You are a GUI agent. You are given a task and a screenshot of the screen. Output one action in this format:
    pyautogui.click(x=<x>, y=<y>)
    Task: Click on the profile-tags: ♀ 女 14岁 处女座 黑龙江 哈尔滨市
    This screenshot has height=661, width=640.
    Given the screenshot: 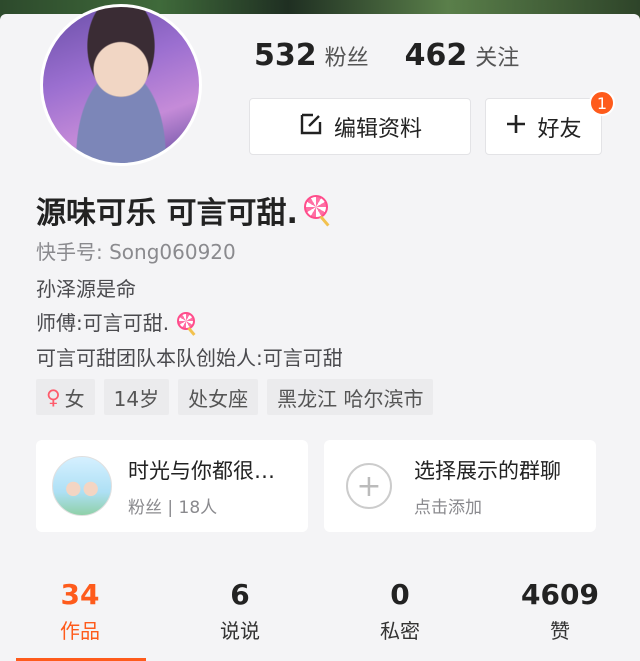 What is the action you would take?
    pyautogui.click(x=235, y=397)
    